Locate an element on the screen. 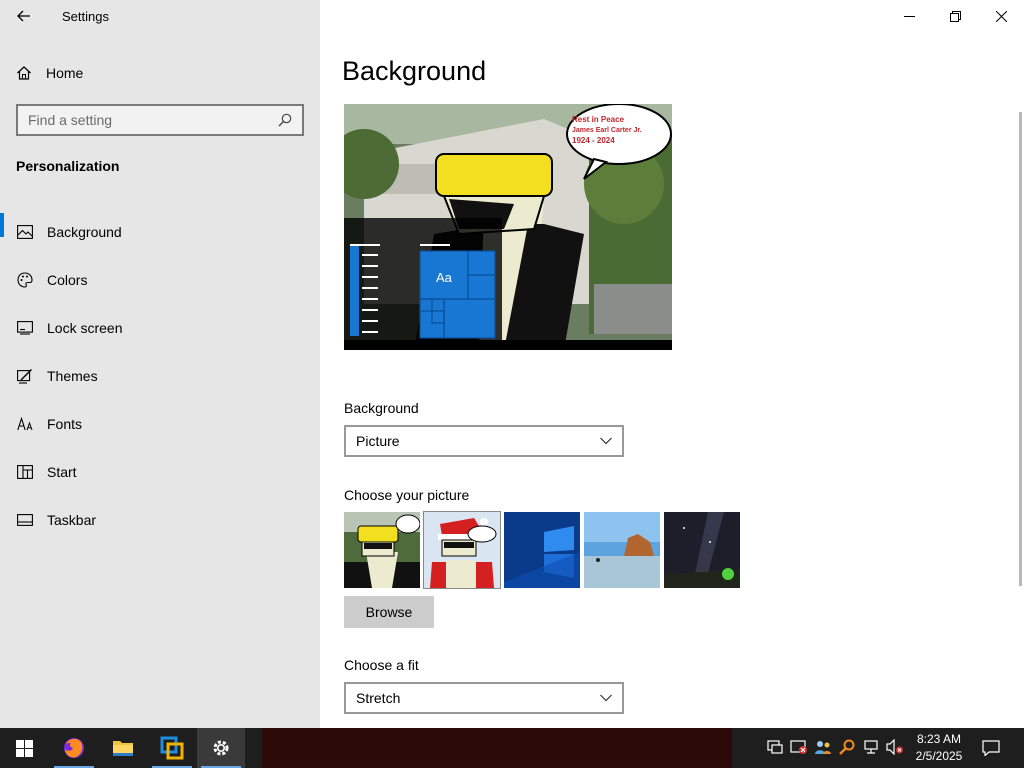  scrollbar is located at coordinates (1020, 349).